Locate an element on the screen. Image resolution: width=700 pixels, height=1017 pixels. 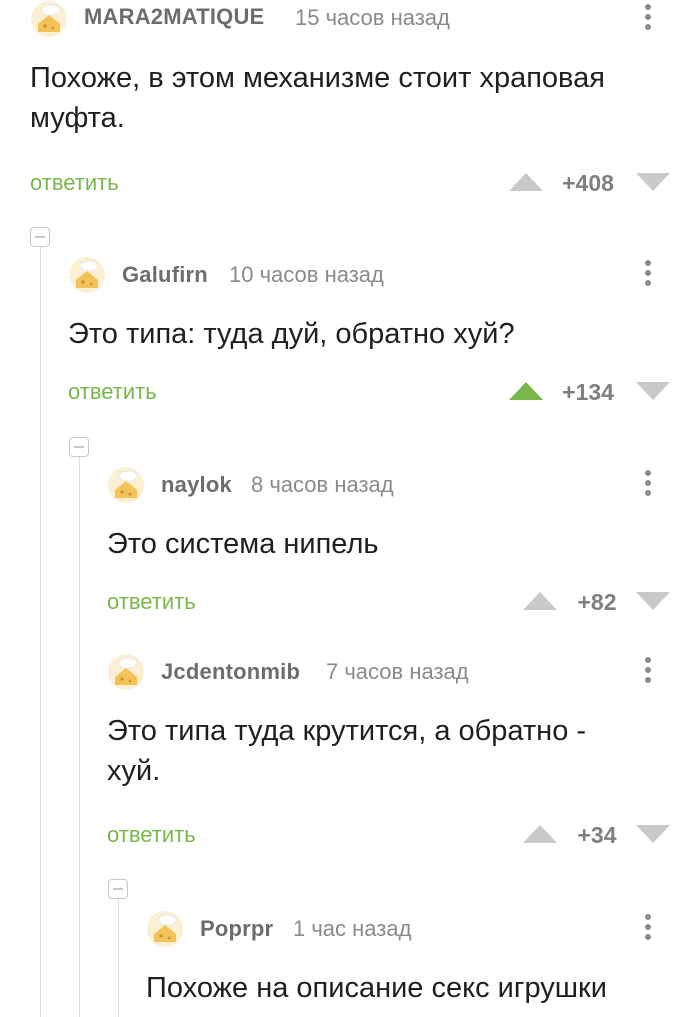
comment-score: +134 is located at coordinates (588, 392).